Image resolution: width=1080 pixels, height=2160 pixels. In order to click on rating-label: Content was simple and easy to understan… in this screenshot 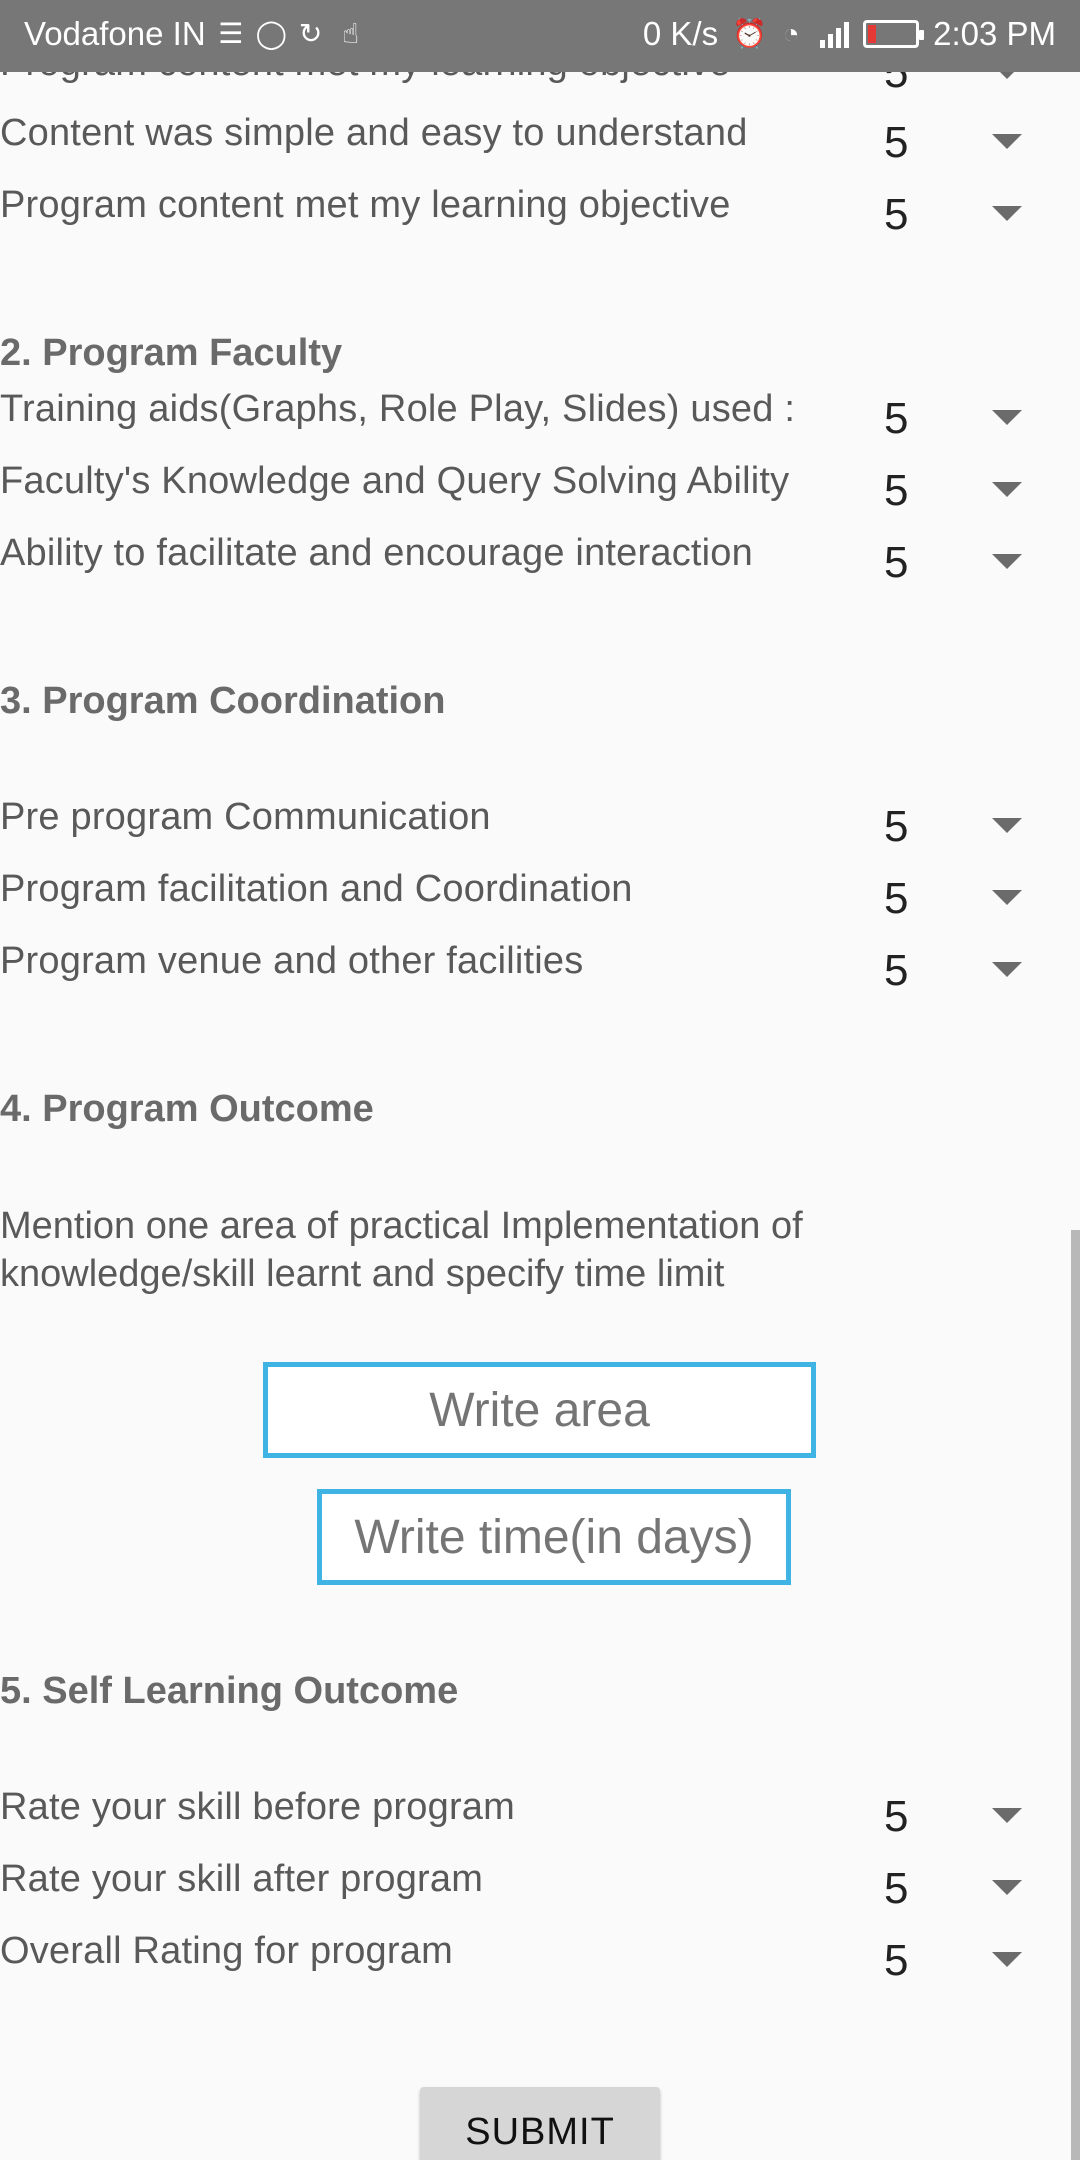, I will do `click(374, 133)`.